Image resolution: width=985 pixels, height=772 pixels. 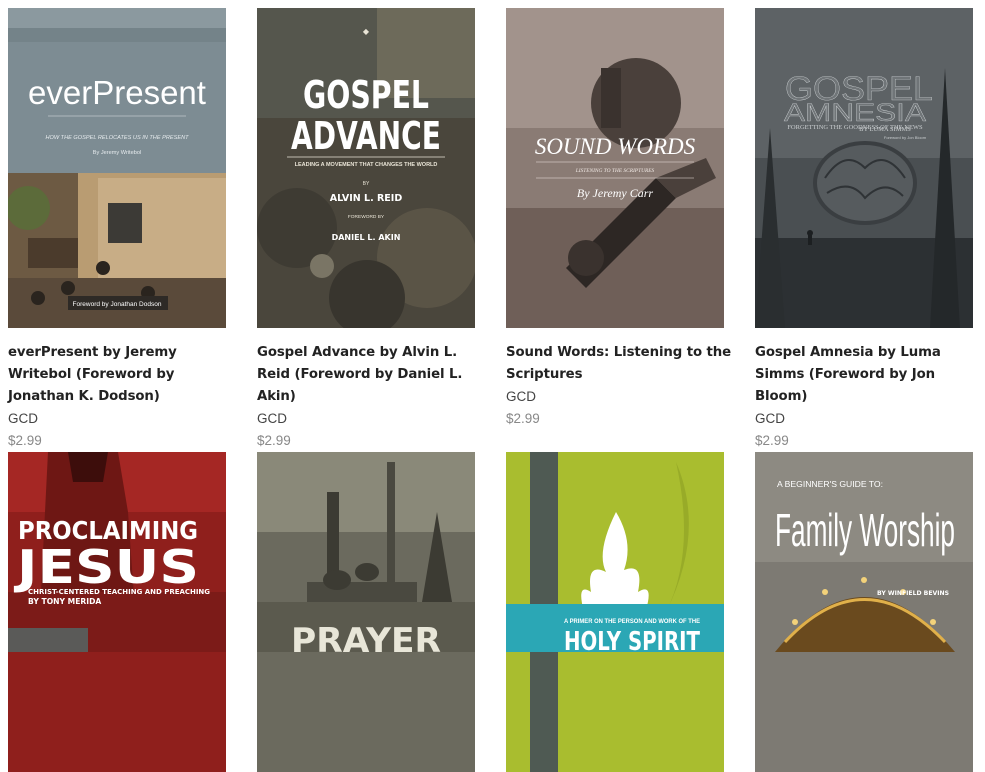 What do you see at coordinates (855, 113) in the screenshot?
I see `cover-line2: AMNESIA` at bounding box center [855, 113].